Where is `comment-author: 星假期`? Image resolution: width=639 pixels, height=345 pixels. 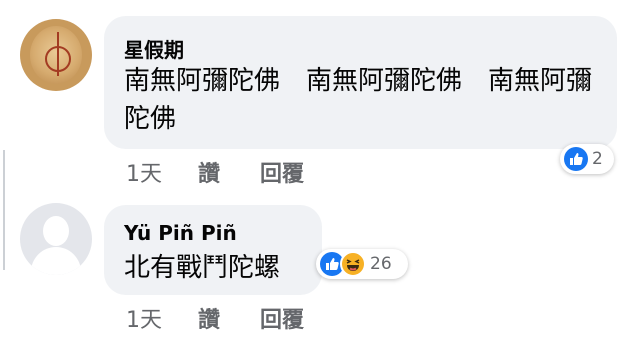 comment-author: 星假期 is located at coordinates (154, 48).